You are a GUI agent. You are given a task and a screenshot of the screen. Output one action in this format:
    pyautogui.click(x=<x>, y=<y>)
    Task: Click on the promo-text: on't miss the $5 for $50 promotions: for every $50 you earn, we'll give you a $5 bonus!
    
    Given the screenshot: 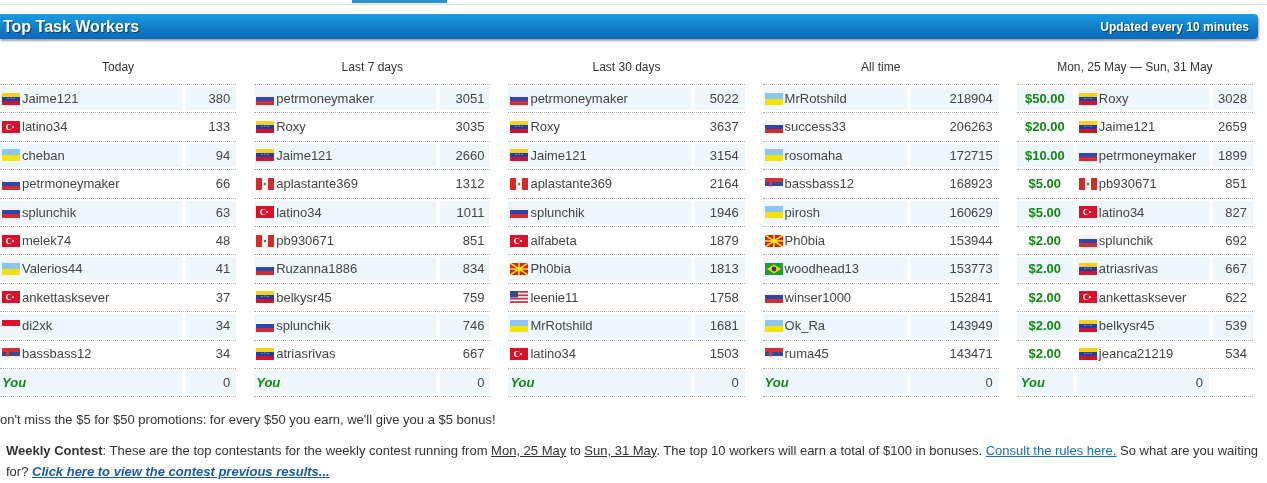 What is the action you would take?
    pyautogui.click(x=248, y=420)
    